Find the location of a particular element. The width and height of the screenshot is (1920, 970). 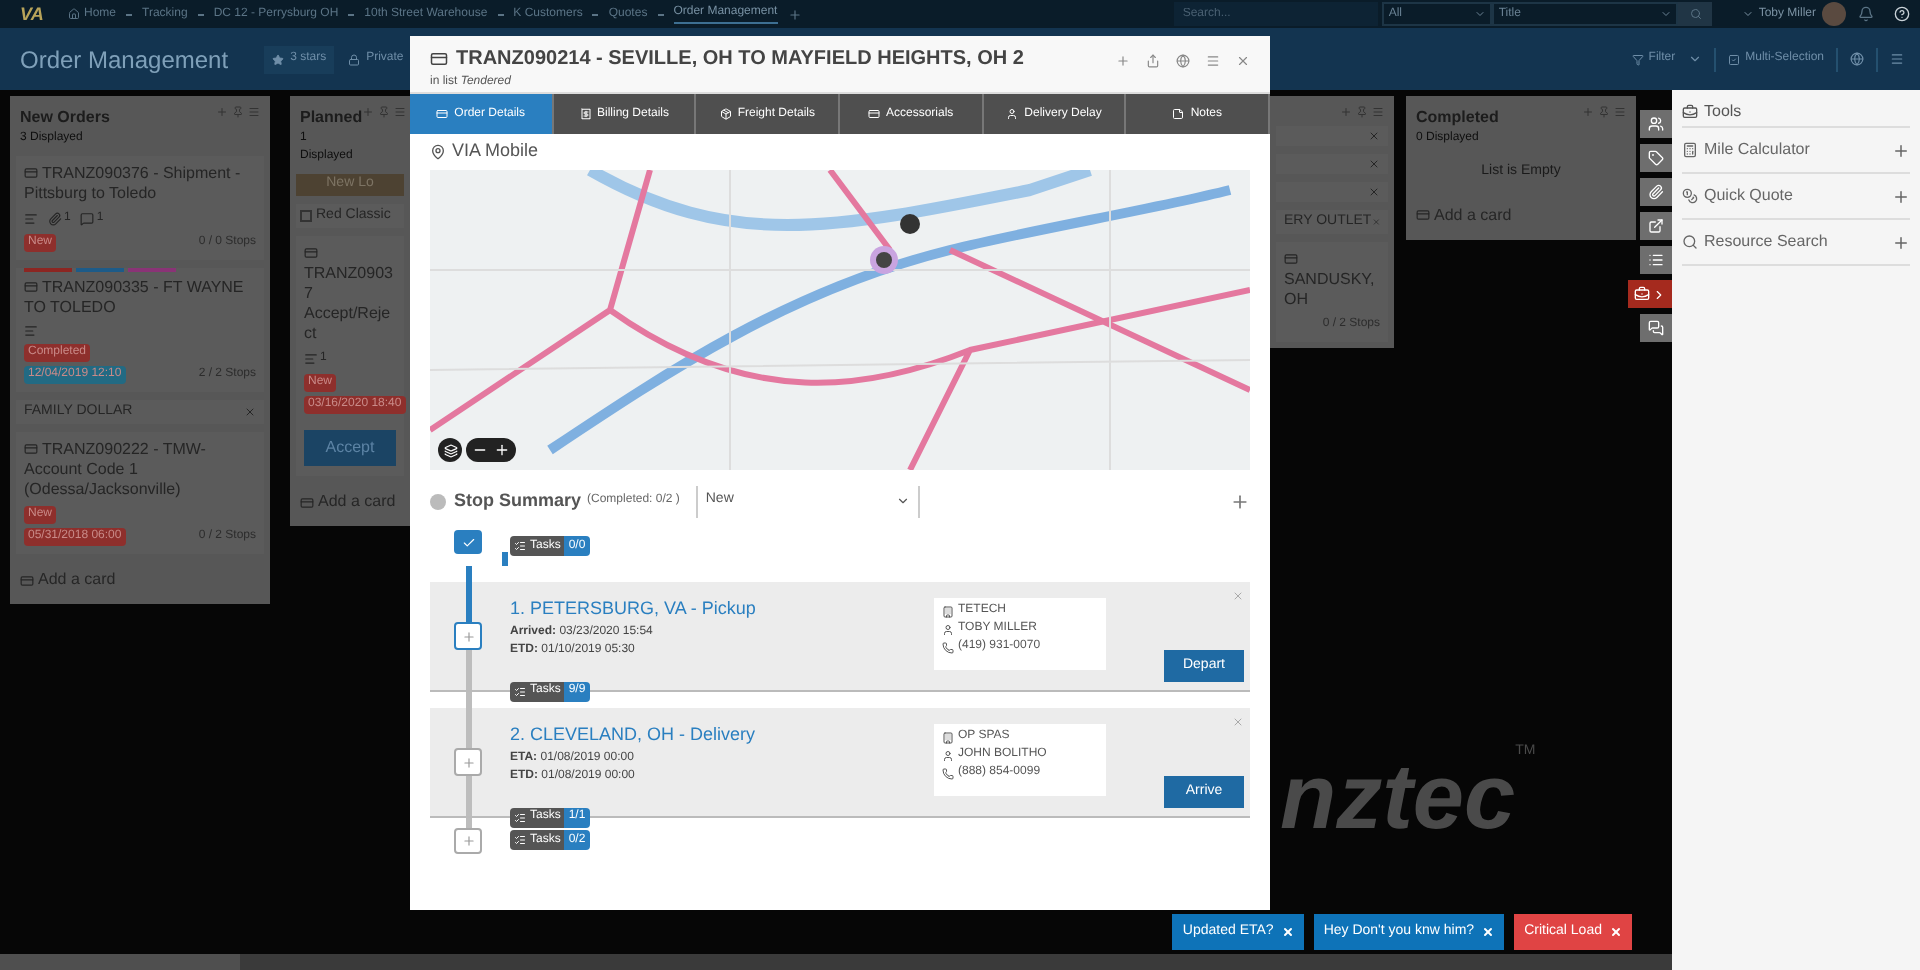

all-stops-checkbox is located at coordinates (468, 542).